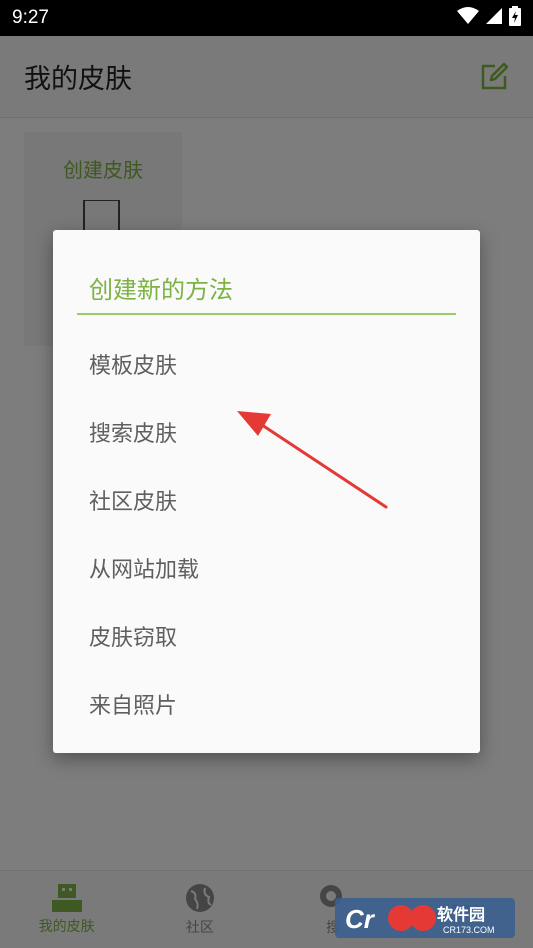 The image size is (533, 948). What do you see at coordinates (312, 460) in the screenshot?
I see `annotation-arrow-icon` at bounding box center [312, 460].